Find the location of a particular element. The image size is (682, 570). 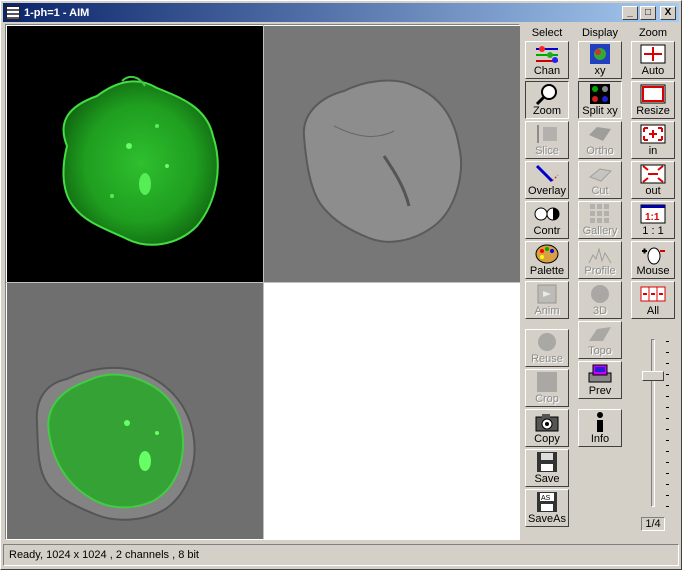

ortho-button: Ortho is located at coordinates (600, 140).